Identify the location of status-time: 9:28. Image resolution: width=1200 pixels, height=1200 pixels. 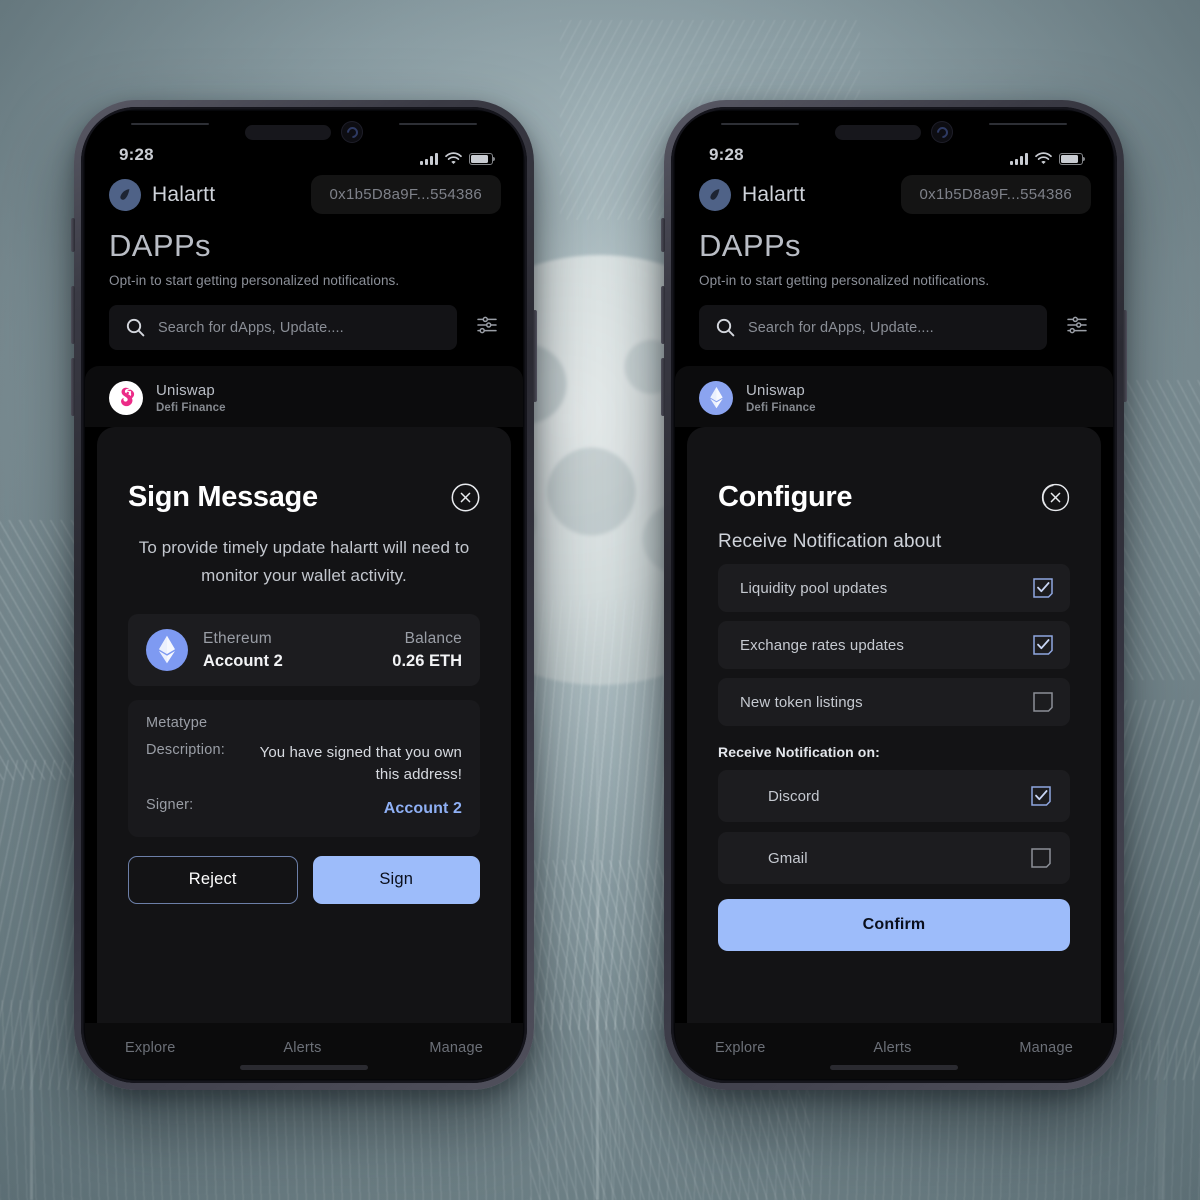
(726, 154).